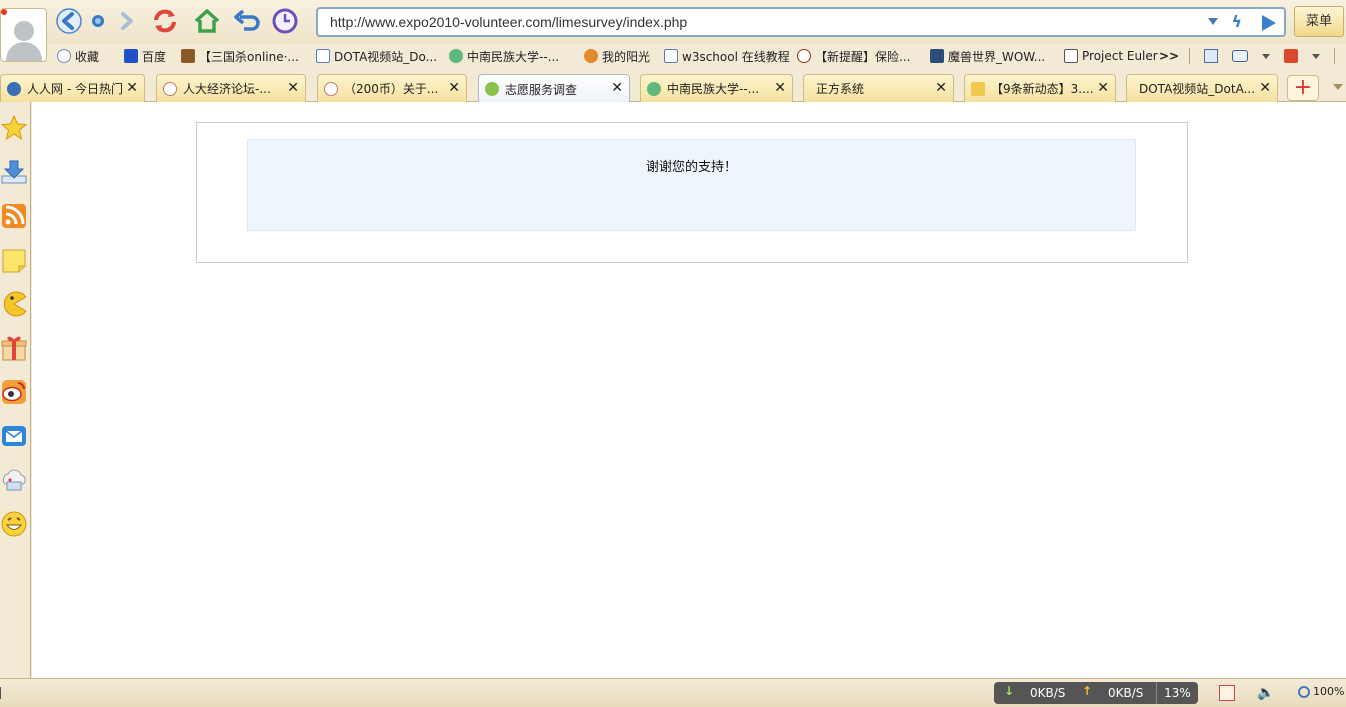 This screenshot has height=707, width=1346. What do you see at coordinates (1126, 693) in the screenshot?
I see `upload-speed: 0KB/S` at bounding box center [1126, 693].